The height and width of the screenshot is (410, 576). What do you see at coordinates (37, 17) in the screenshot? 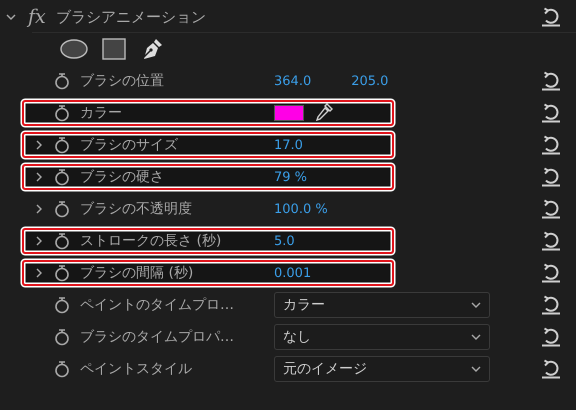
I see `fx-label: fx` at bounding box center [37, 17].